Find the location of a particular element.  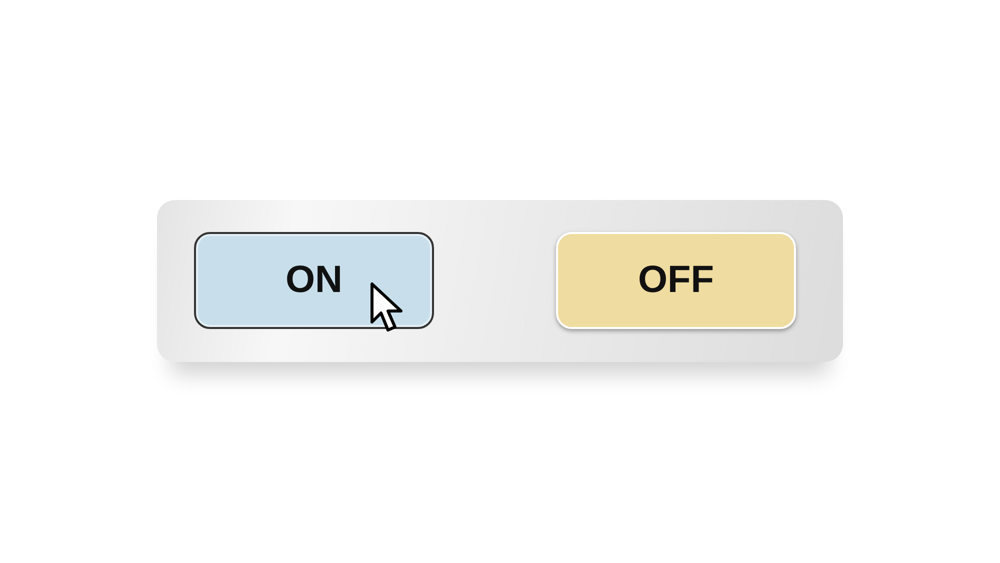

toggle-button: OFF is located at coordinates (676, 280).